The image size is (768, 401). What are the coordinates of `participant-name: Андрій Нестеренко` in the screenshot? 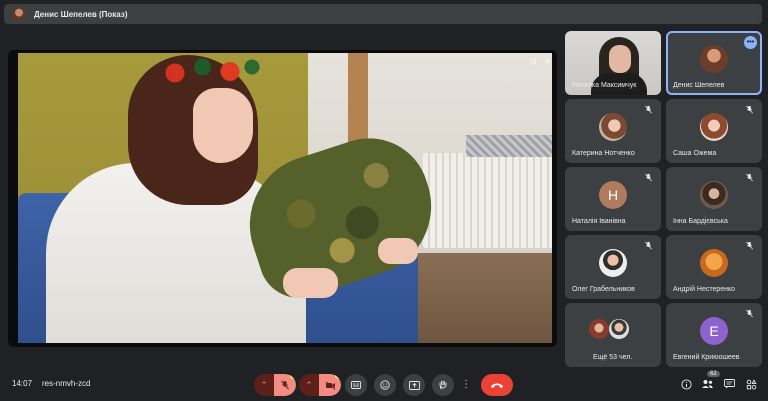 It's located at (704, 289).